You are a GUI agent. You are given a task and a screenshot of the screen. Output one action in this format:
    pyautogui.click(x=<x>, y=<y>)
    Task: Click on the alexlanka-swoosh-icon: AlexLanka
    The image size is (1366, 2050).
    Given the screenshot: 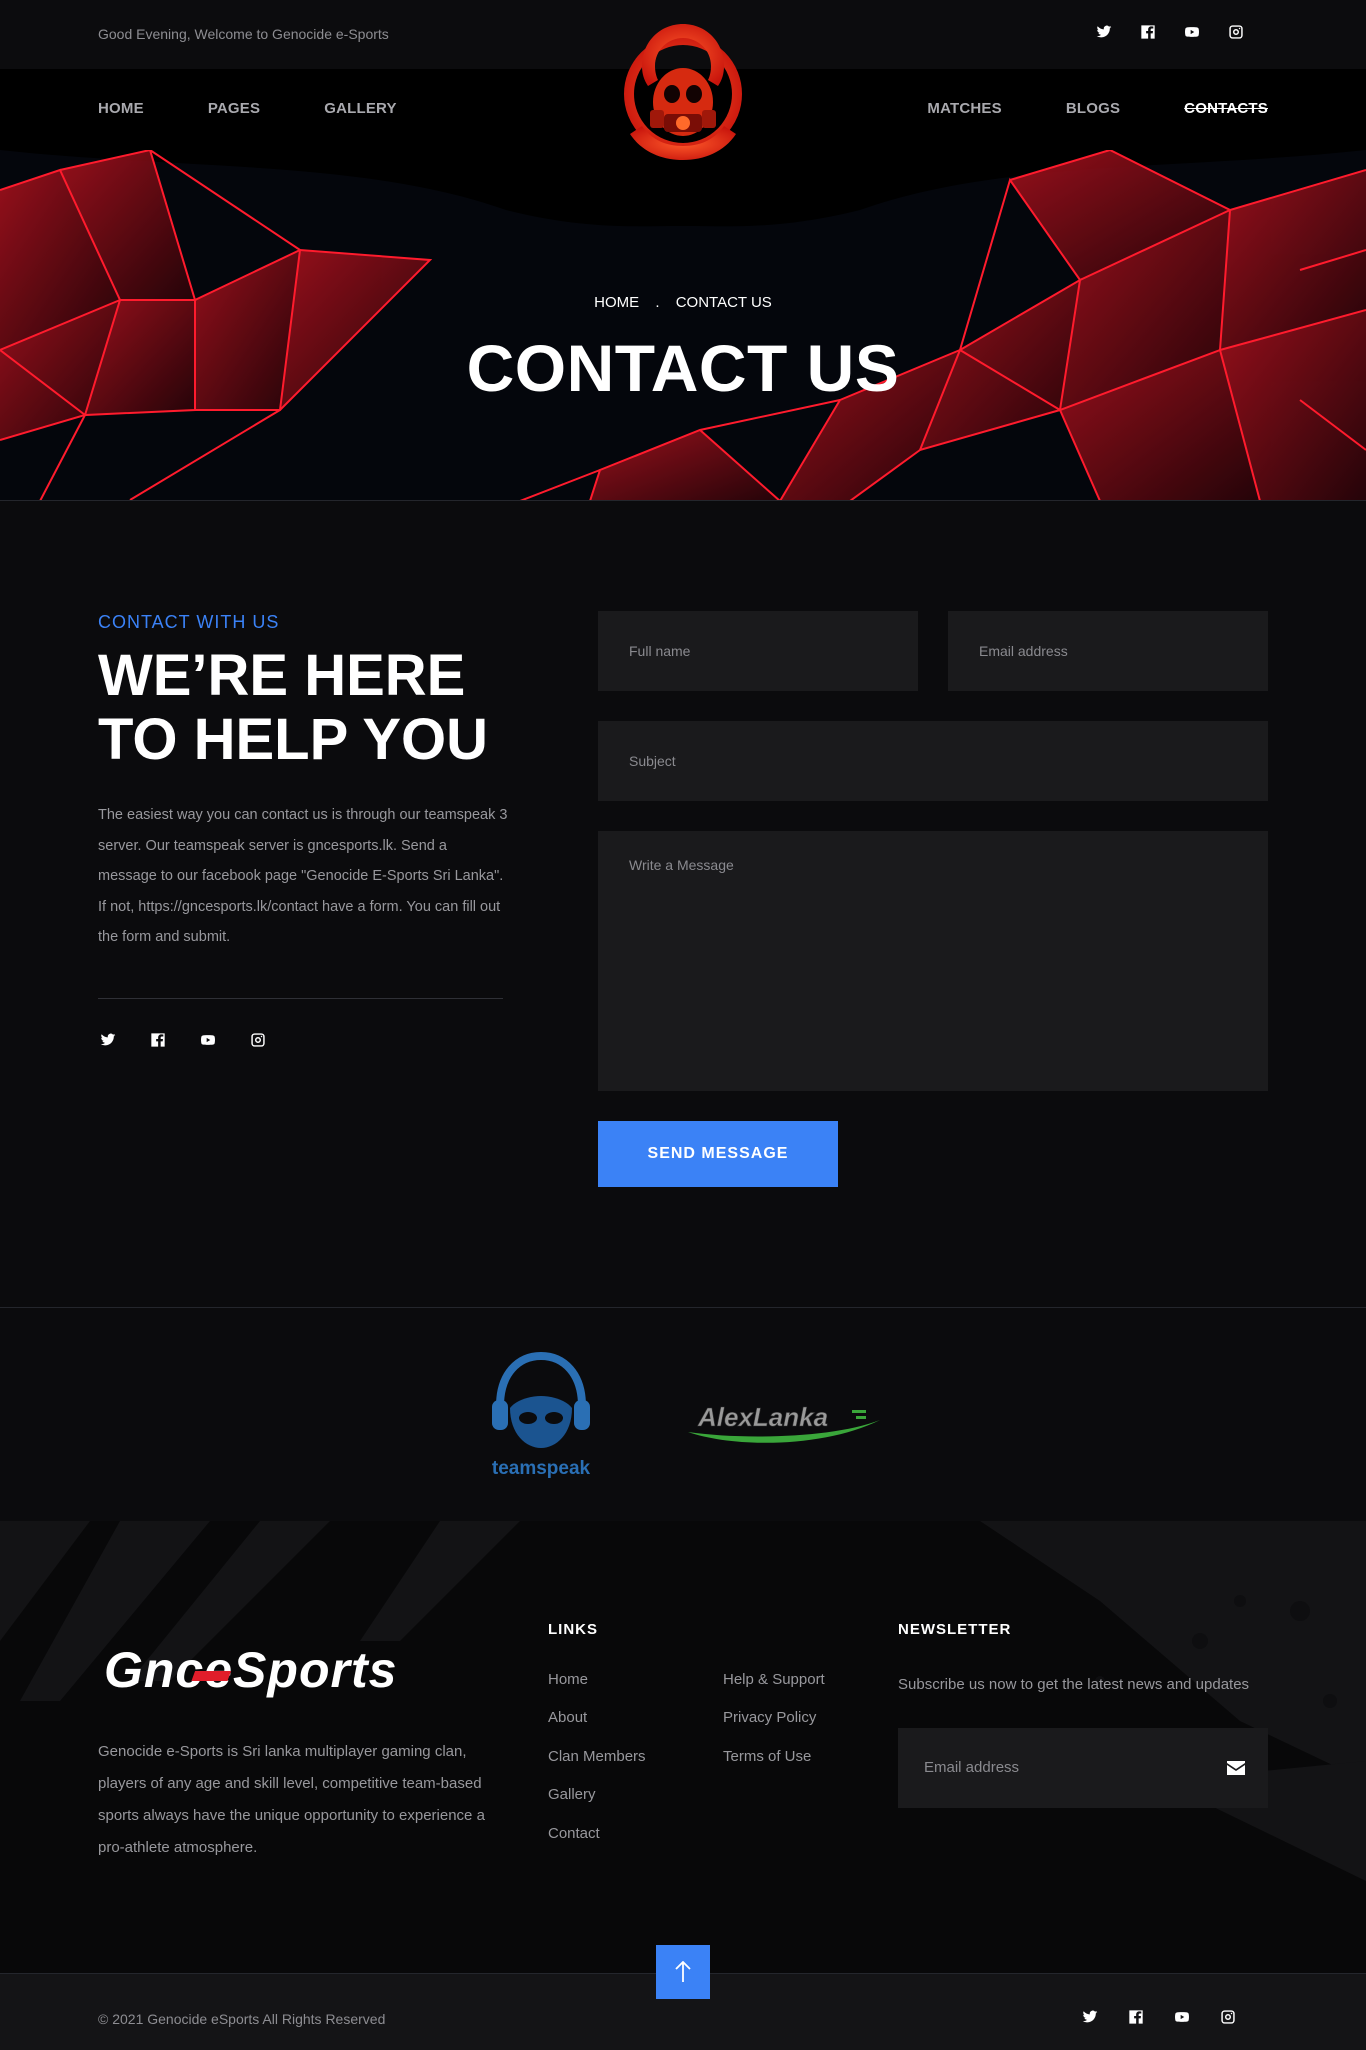 What is the action you would take?
    pyautogui.click(x=784, y=1422)
    